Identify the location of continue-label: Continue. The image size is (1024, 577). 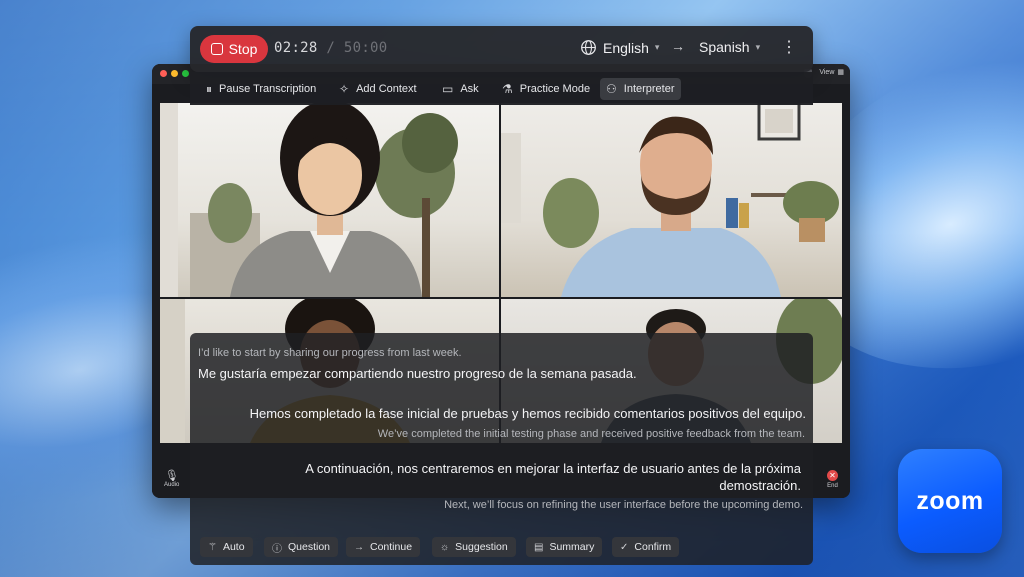
(391, 547).